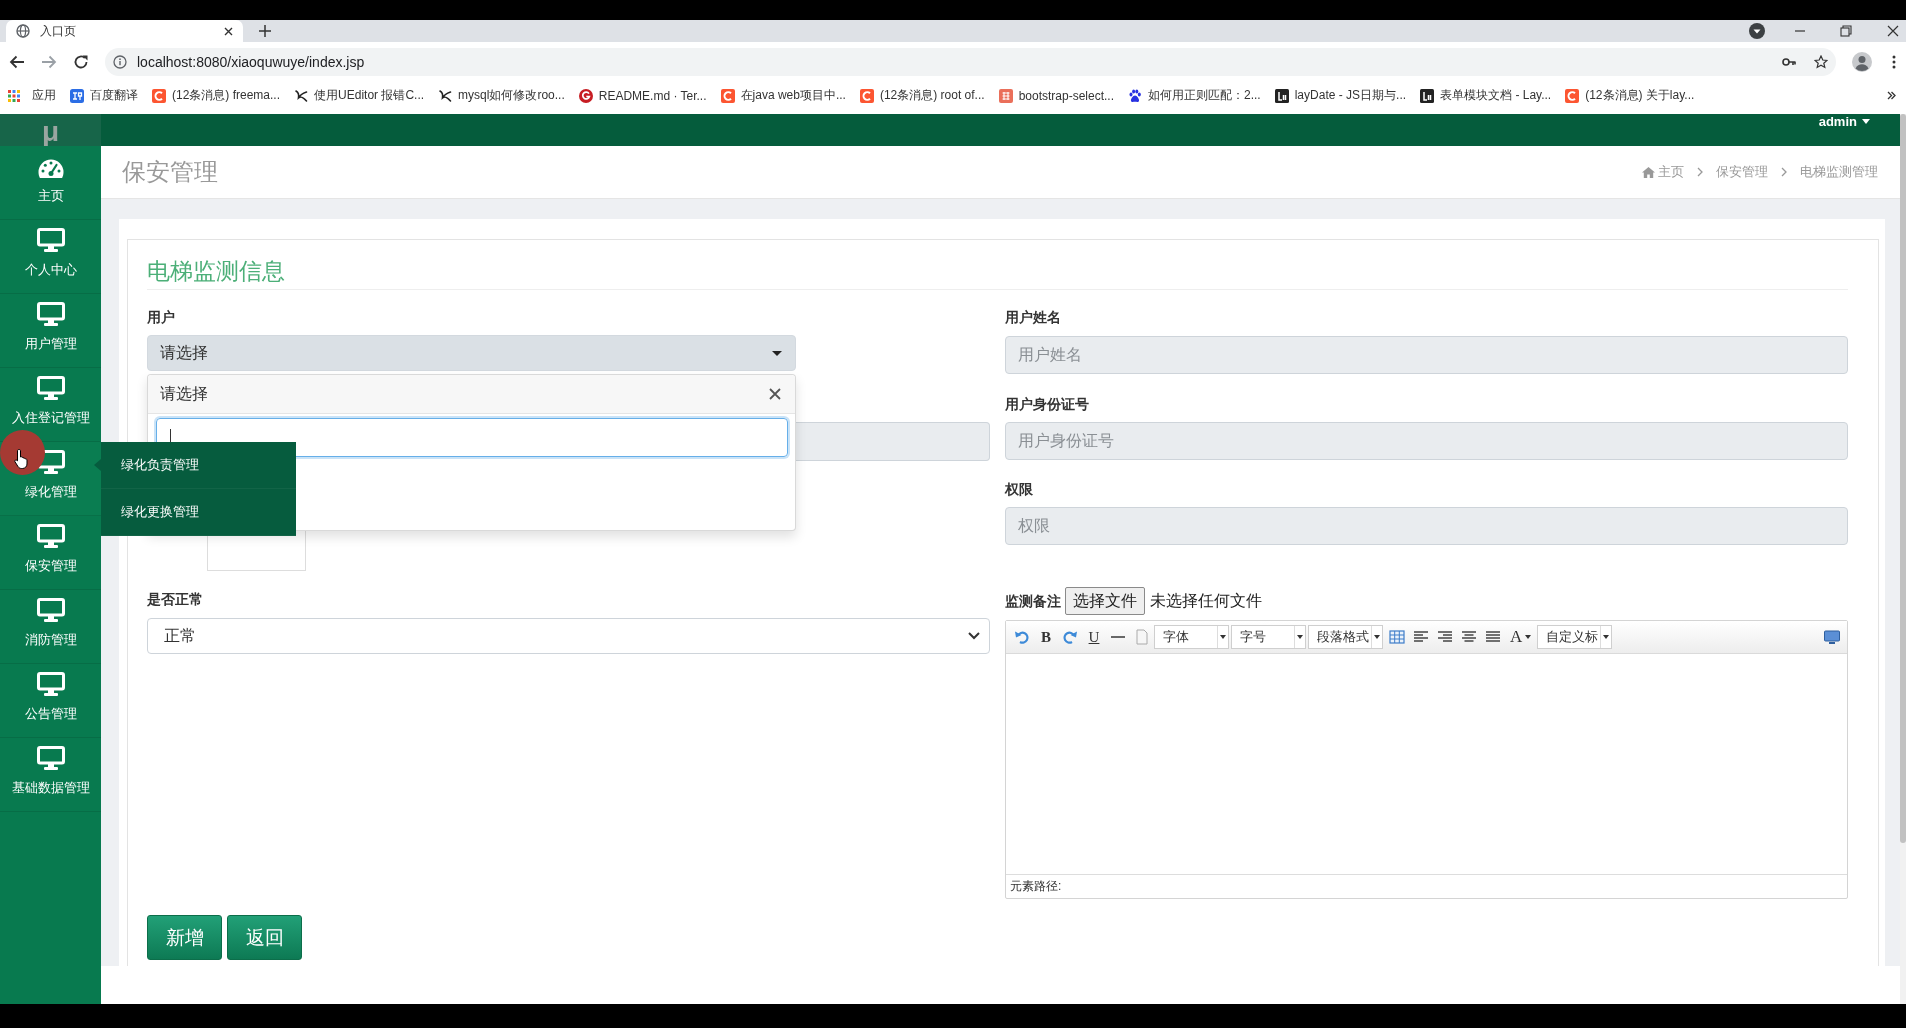  Describe the element at coordinates (1206, 600) in the screenshot. I see `file-status-text: 未选择任何文件` at that location.